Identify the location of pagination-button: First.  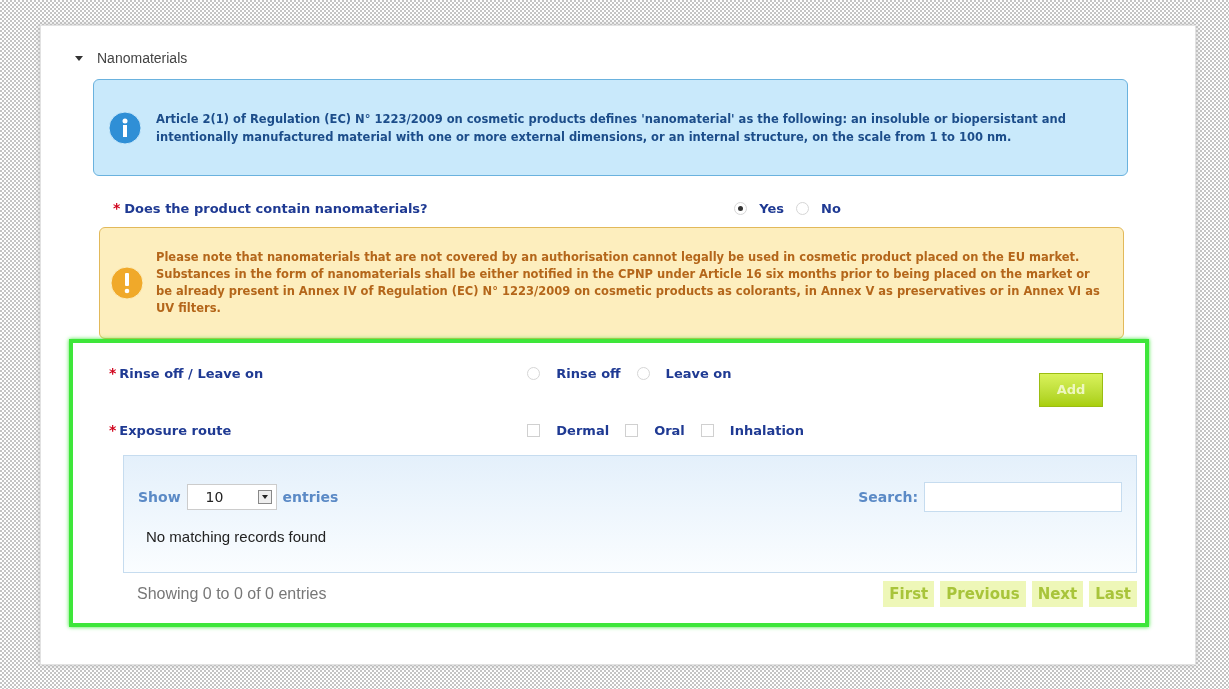
(909, 594).